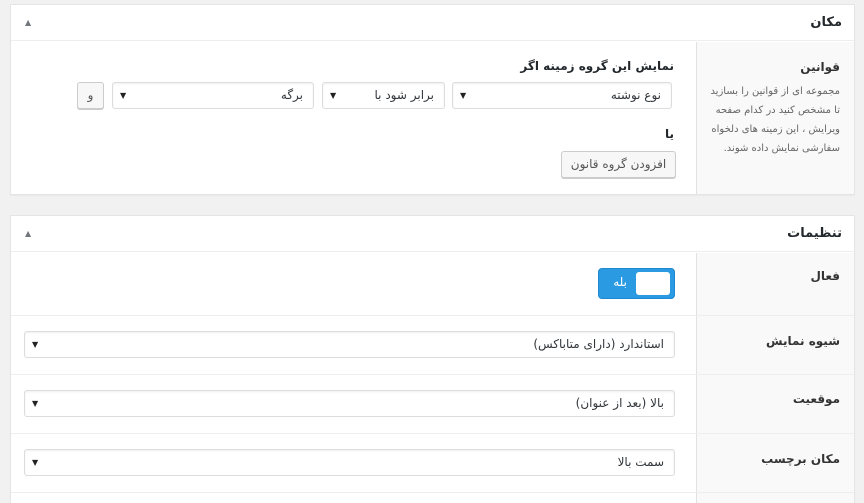  What do you see at coordinates (620, 282) in the screenshot?
I see `active-toggle-label: بله` at bounding box center [620, 282].